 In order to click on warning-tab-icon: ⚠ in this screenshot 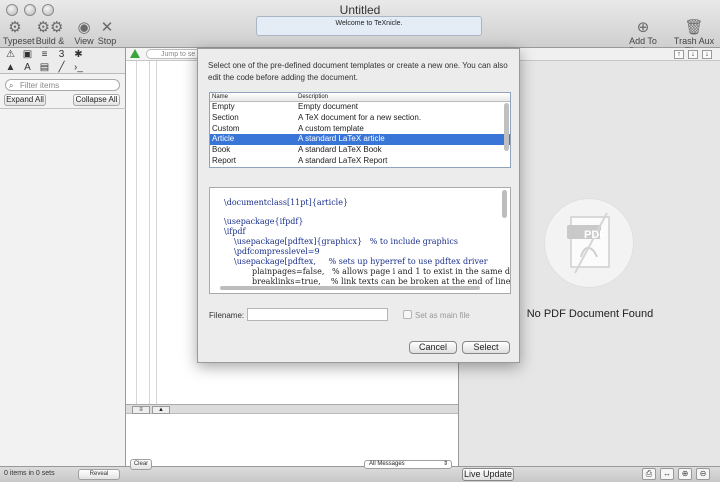, I will do `click(10, 54)`.